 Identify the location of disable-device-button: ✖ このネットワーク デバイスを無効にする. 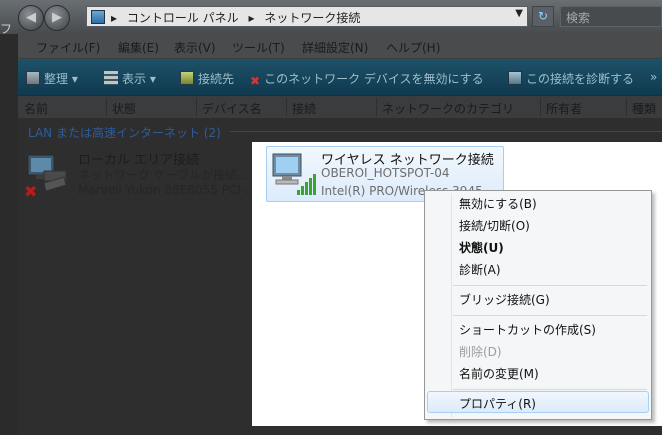
(367, 79).